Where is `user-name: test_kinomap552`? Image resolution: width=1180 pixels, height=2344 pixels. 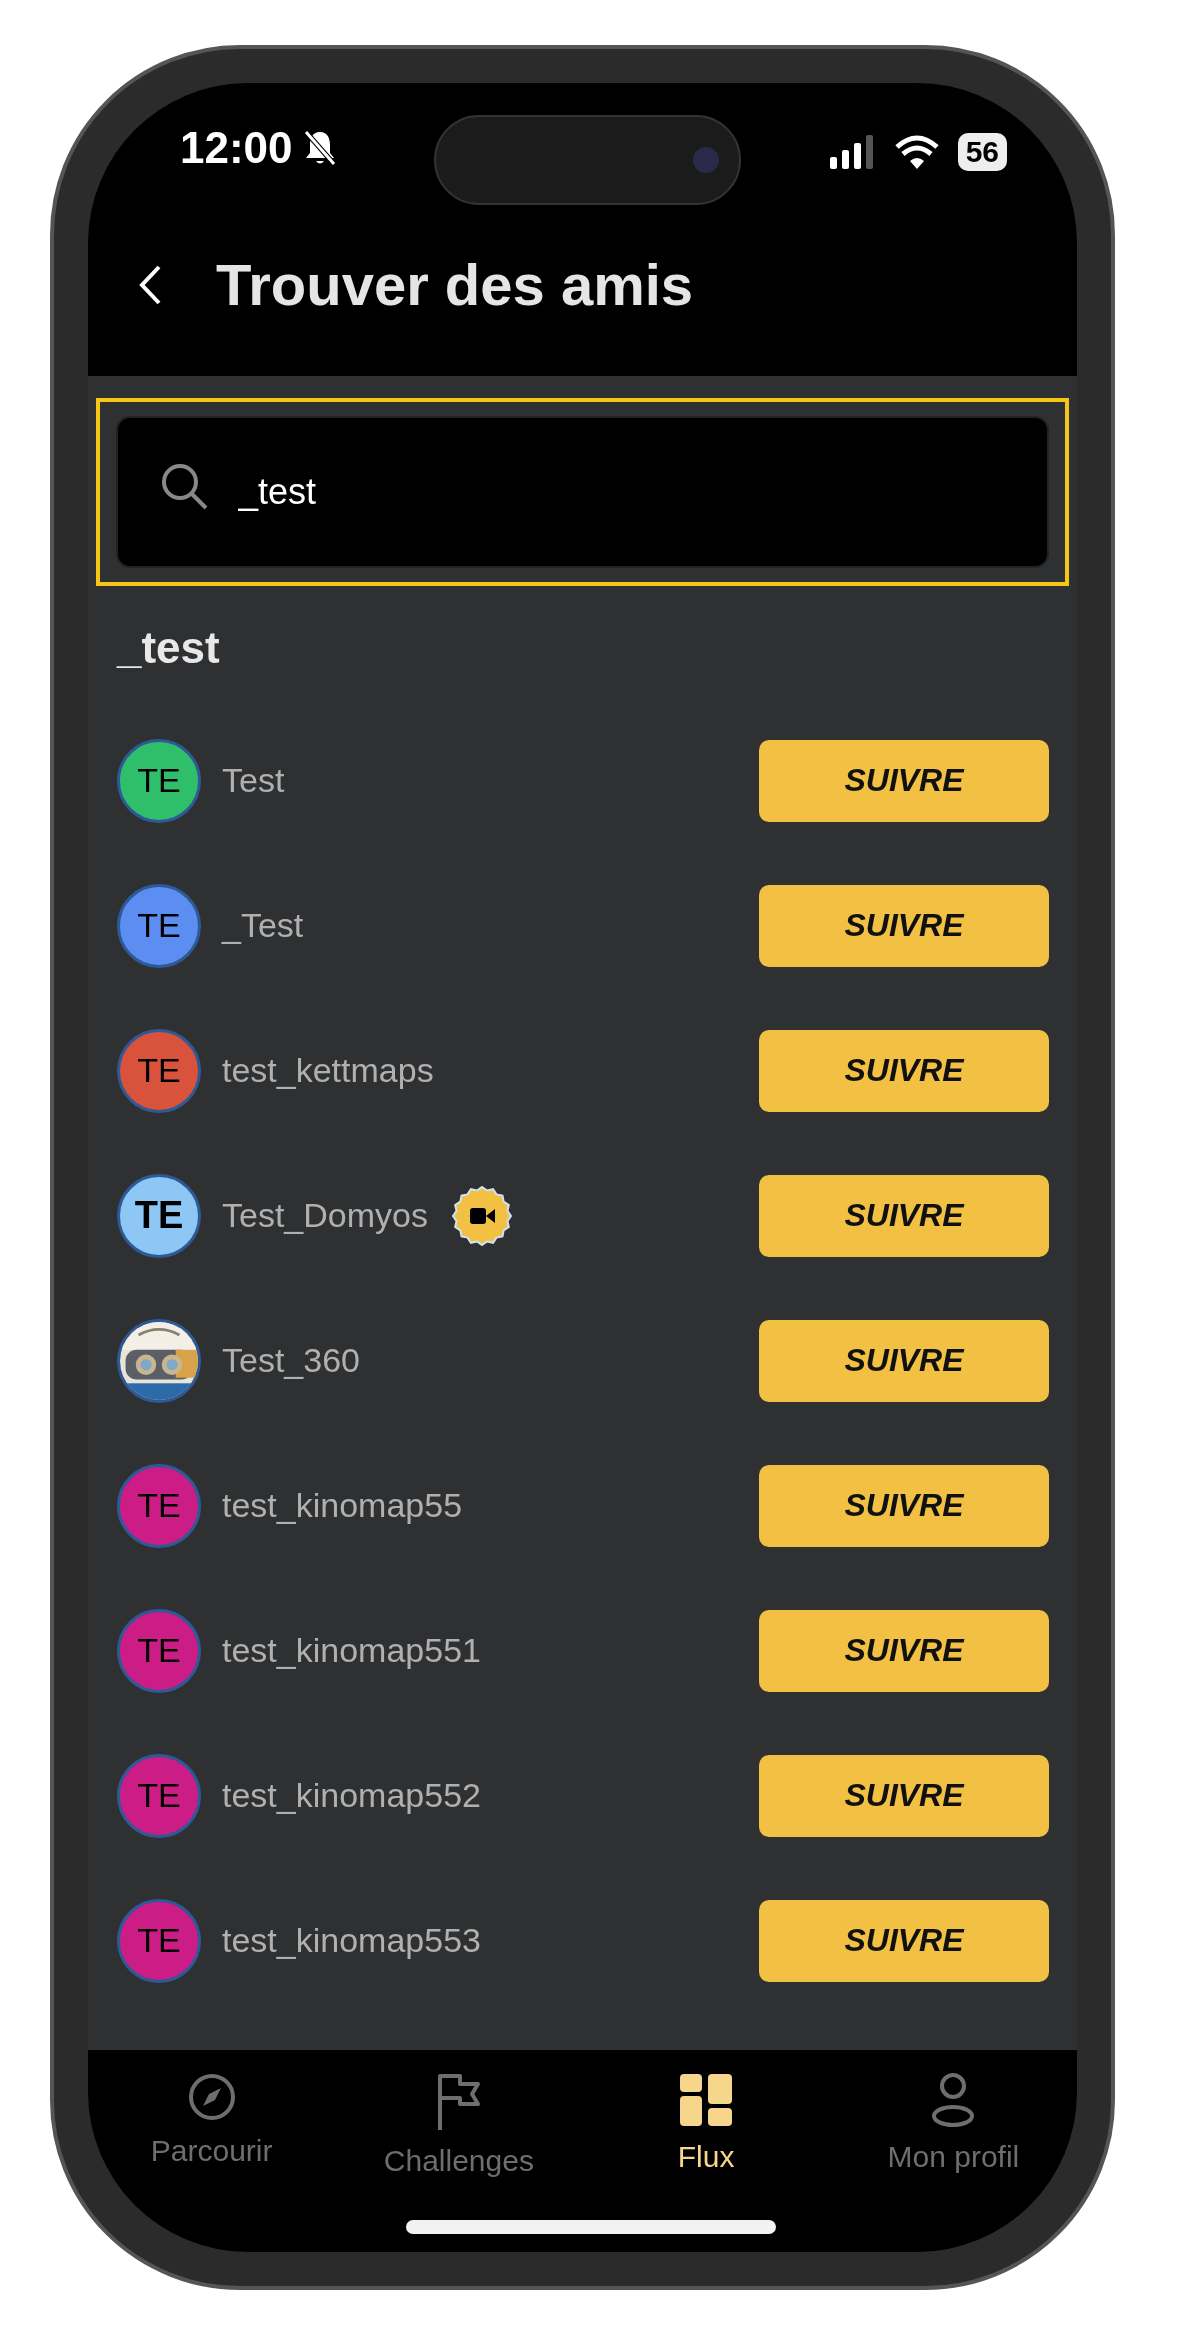 user-name: test_kinomap552 is located at coordinates (351, 1795).